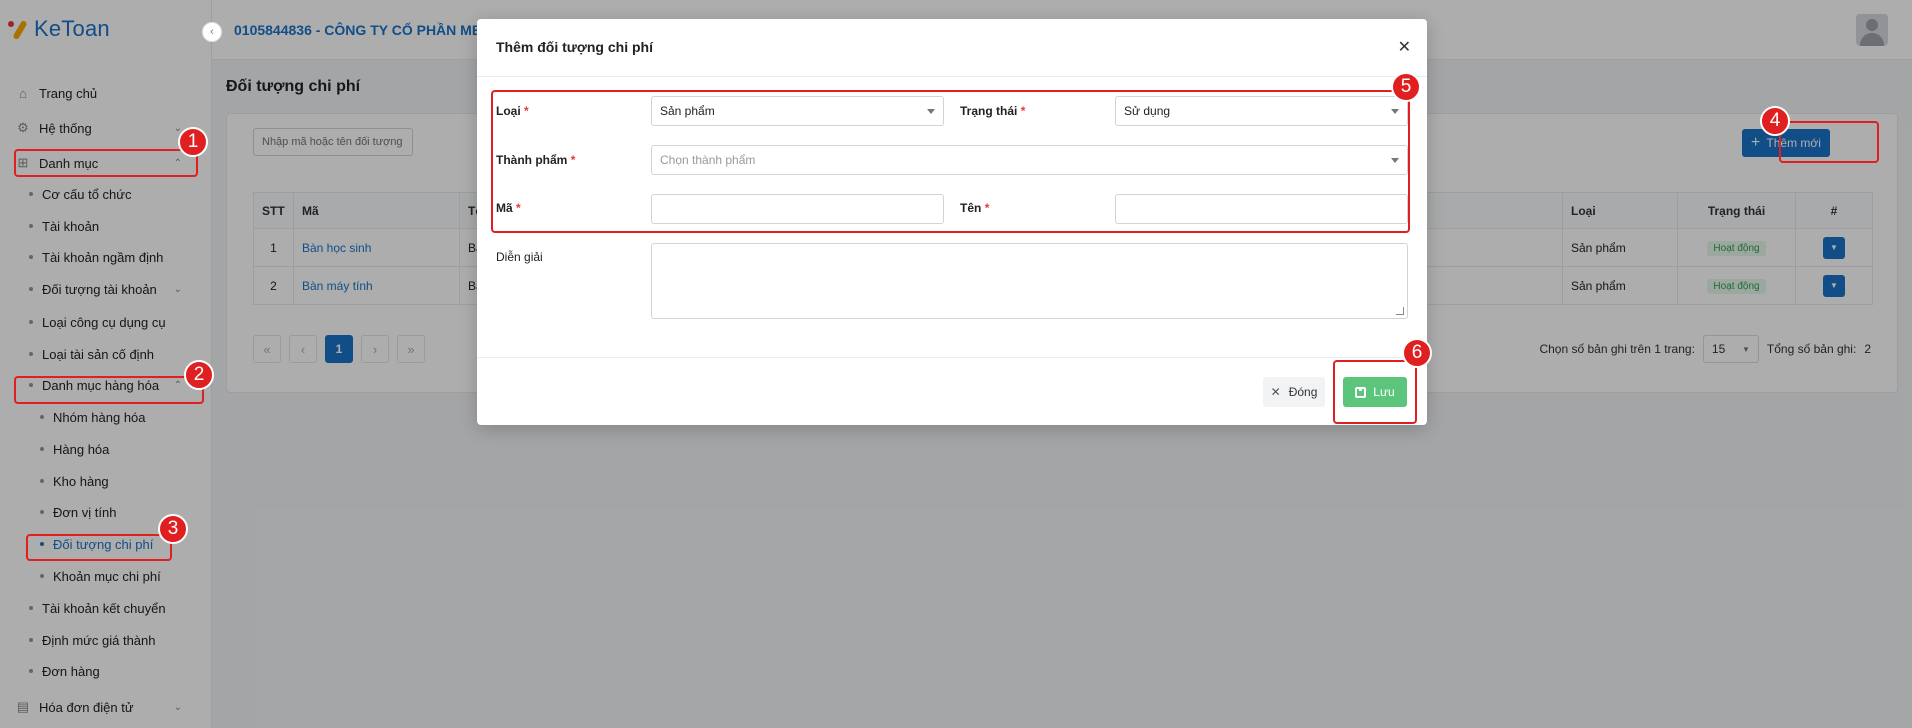  Describe the element at coordinates (574, 47) in the screenshot. I see `modal-title: Thêm đối tượng chi phí` at that location.